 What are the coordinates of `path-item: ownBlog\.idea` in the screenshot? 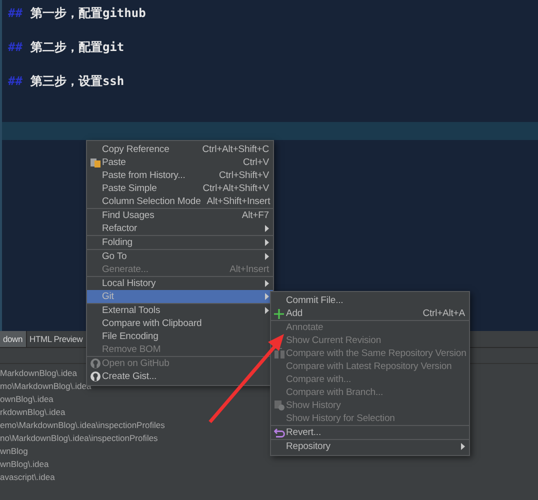 It's located at (27, 399).